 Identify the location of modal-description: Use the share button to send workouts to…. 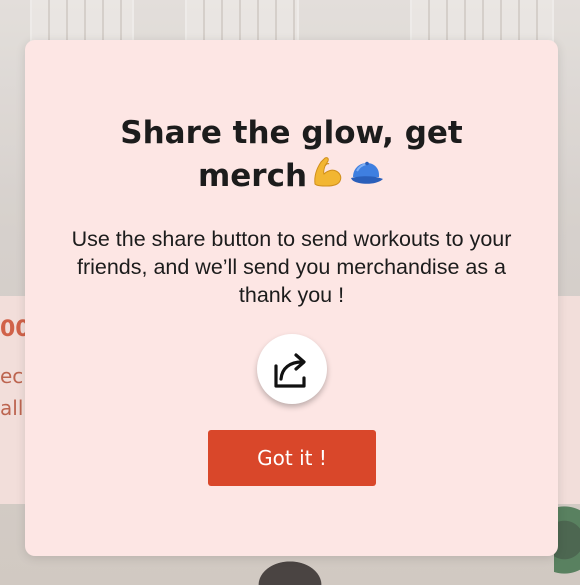
(291, 267).